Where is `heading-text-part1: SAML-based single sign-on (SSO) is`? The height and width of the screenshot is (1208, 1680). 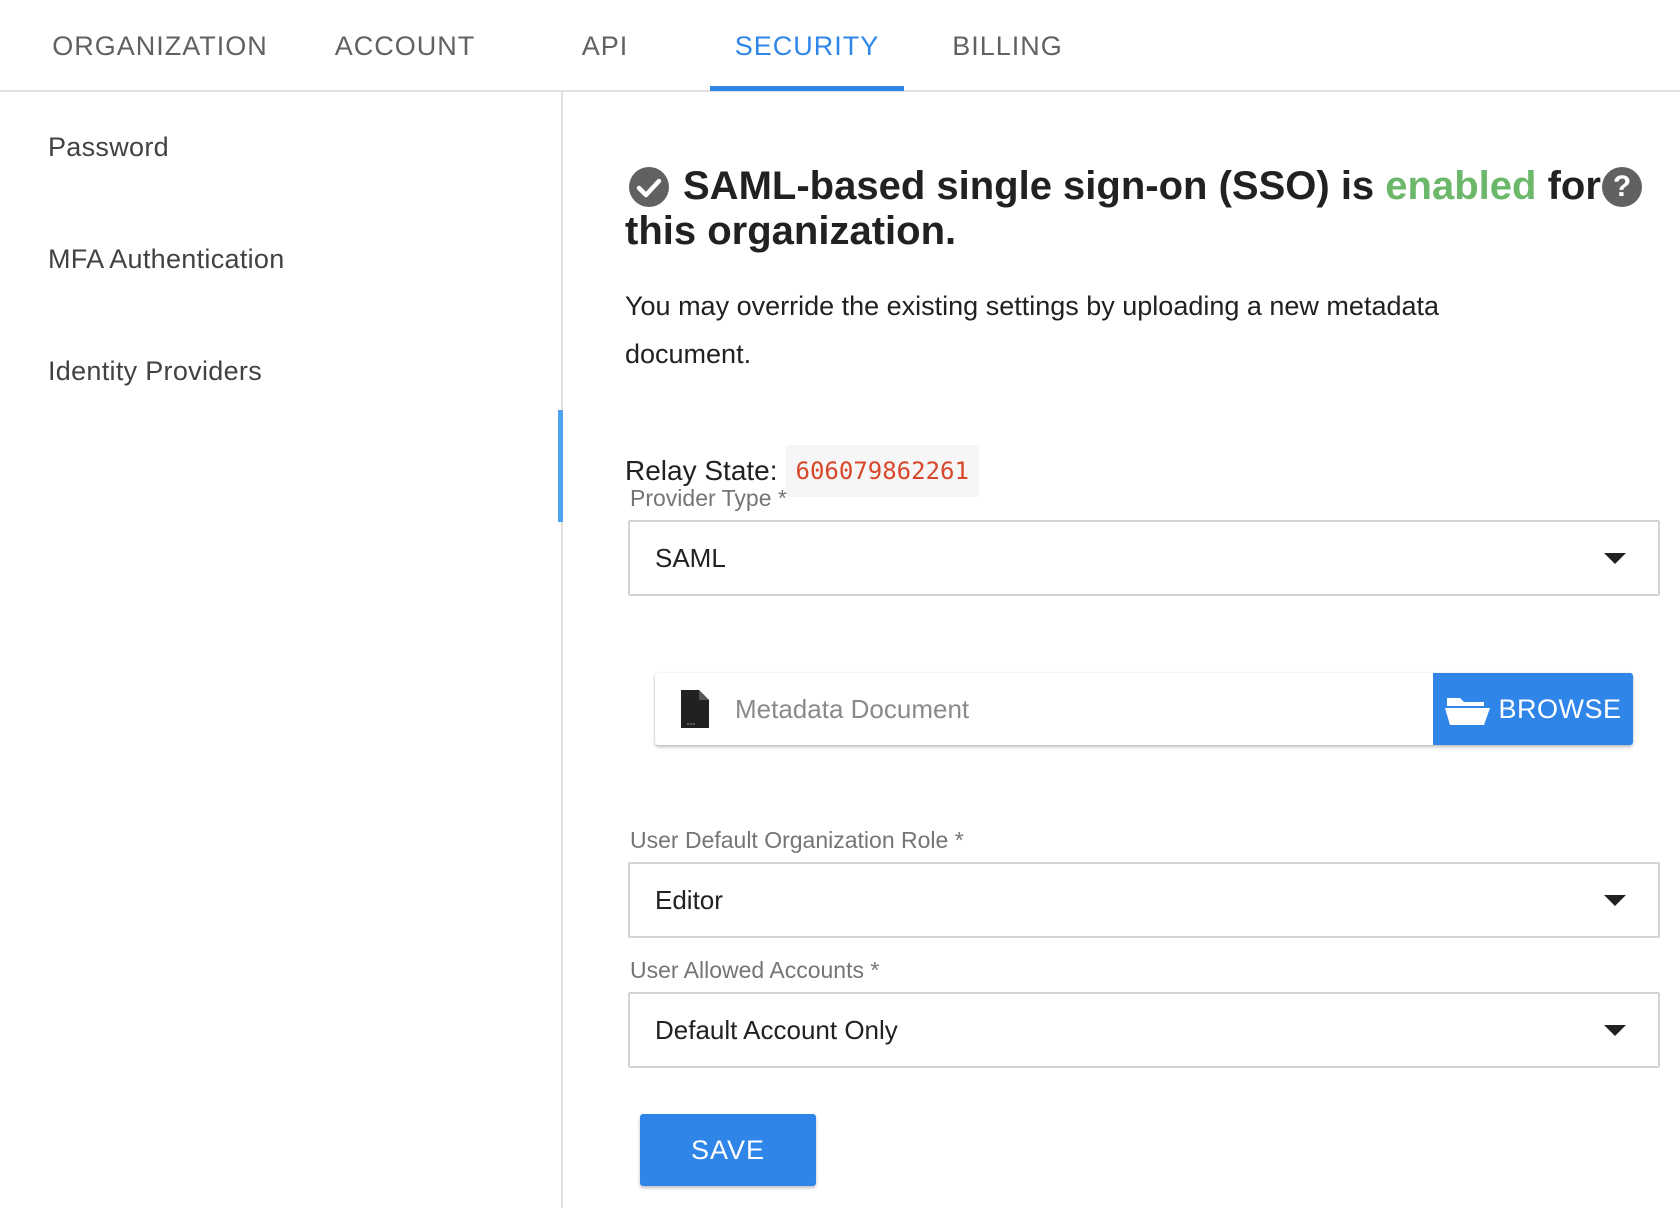 heading-text-part1: SAML-based single sign-on (SSO) is is located at coordinates (1029, 186).